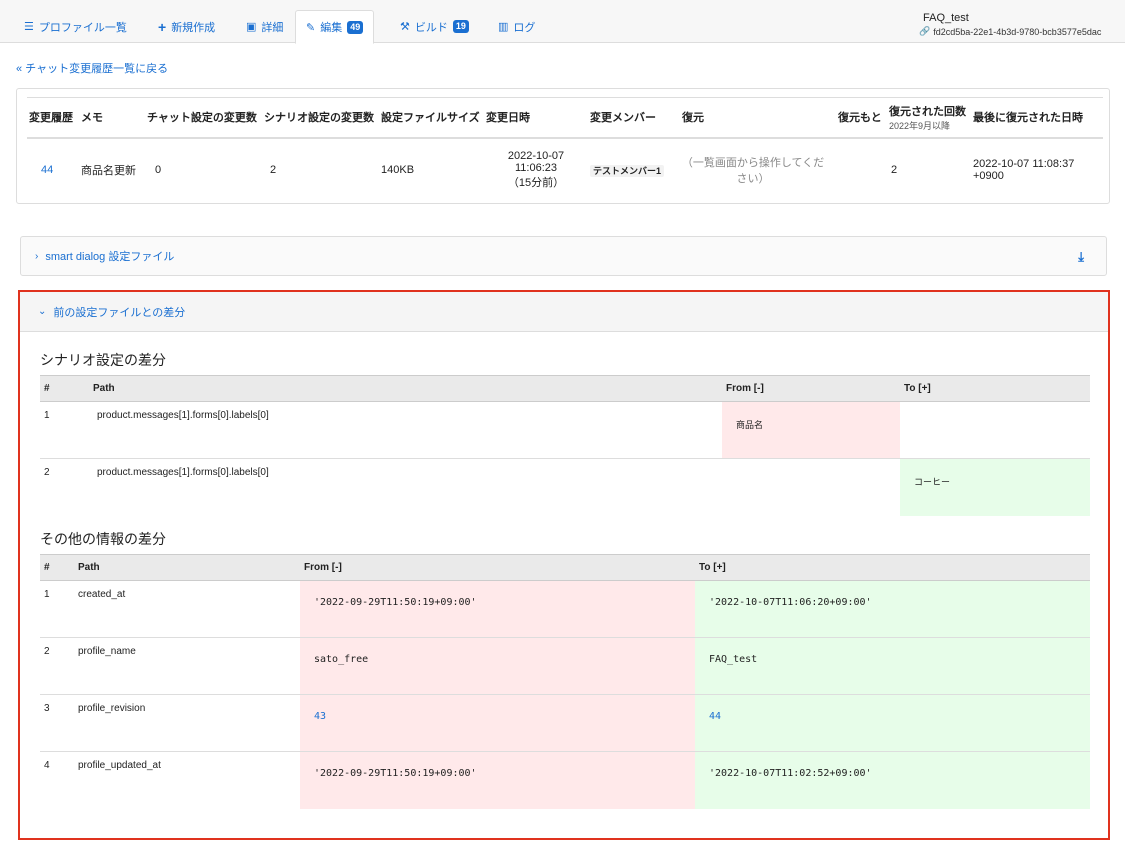 The image size is (1125, 863). Describe the element at coordinates (110, 257) in the screenshot. I see `settings-file-panel-title: smart dialog 設定ファイル` at that location.